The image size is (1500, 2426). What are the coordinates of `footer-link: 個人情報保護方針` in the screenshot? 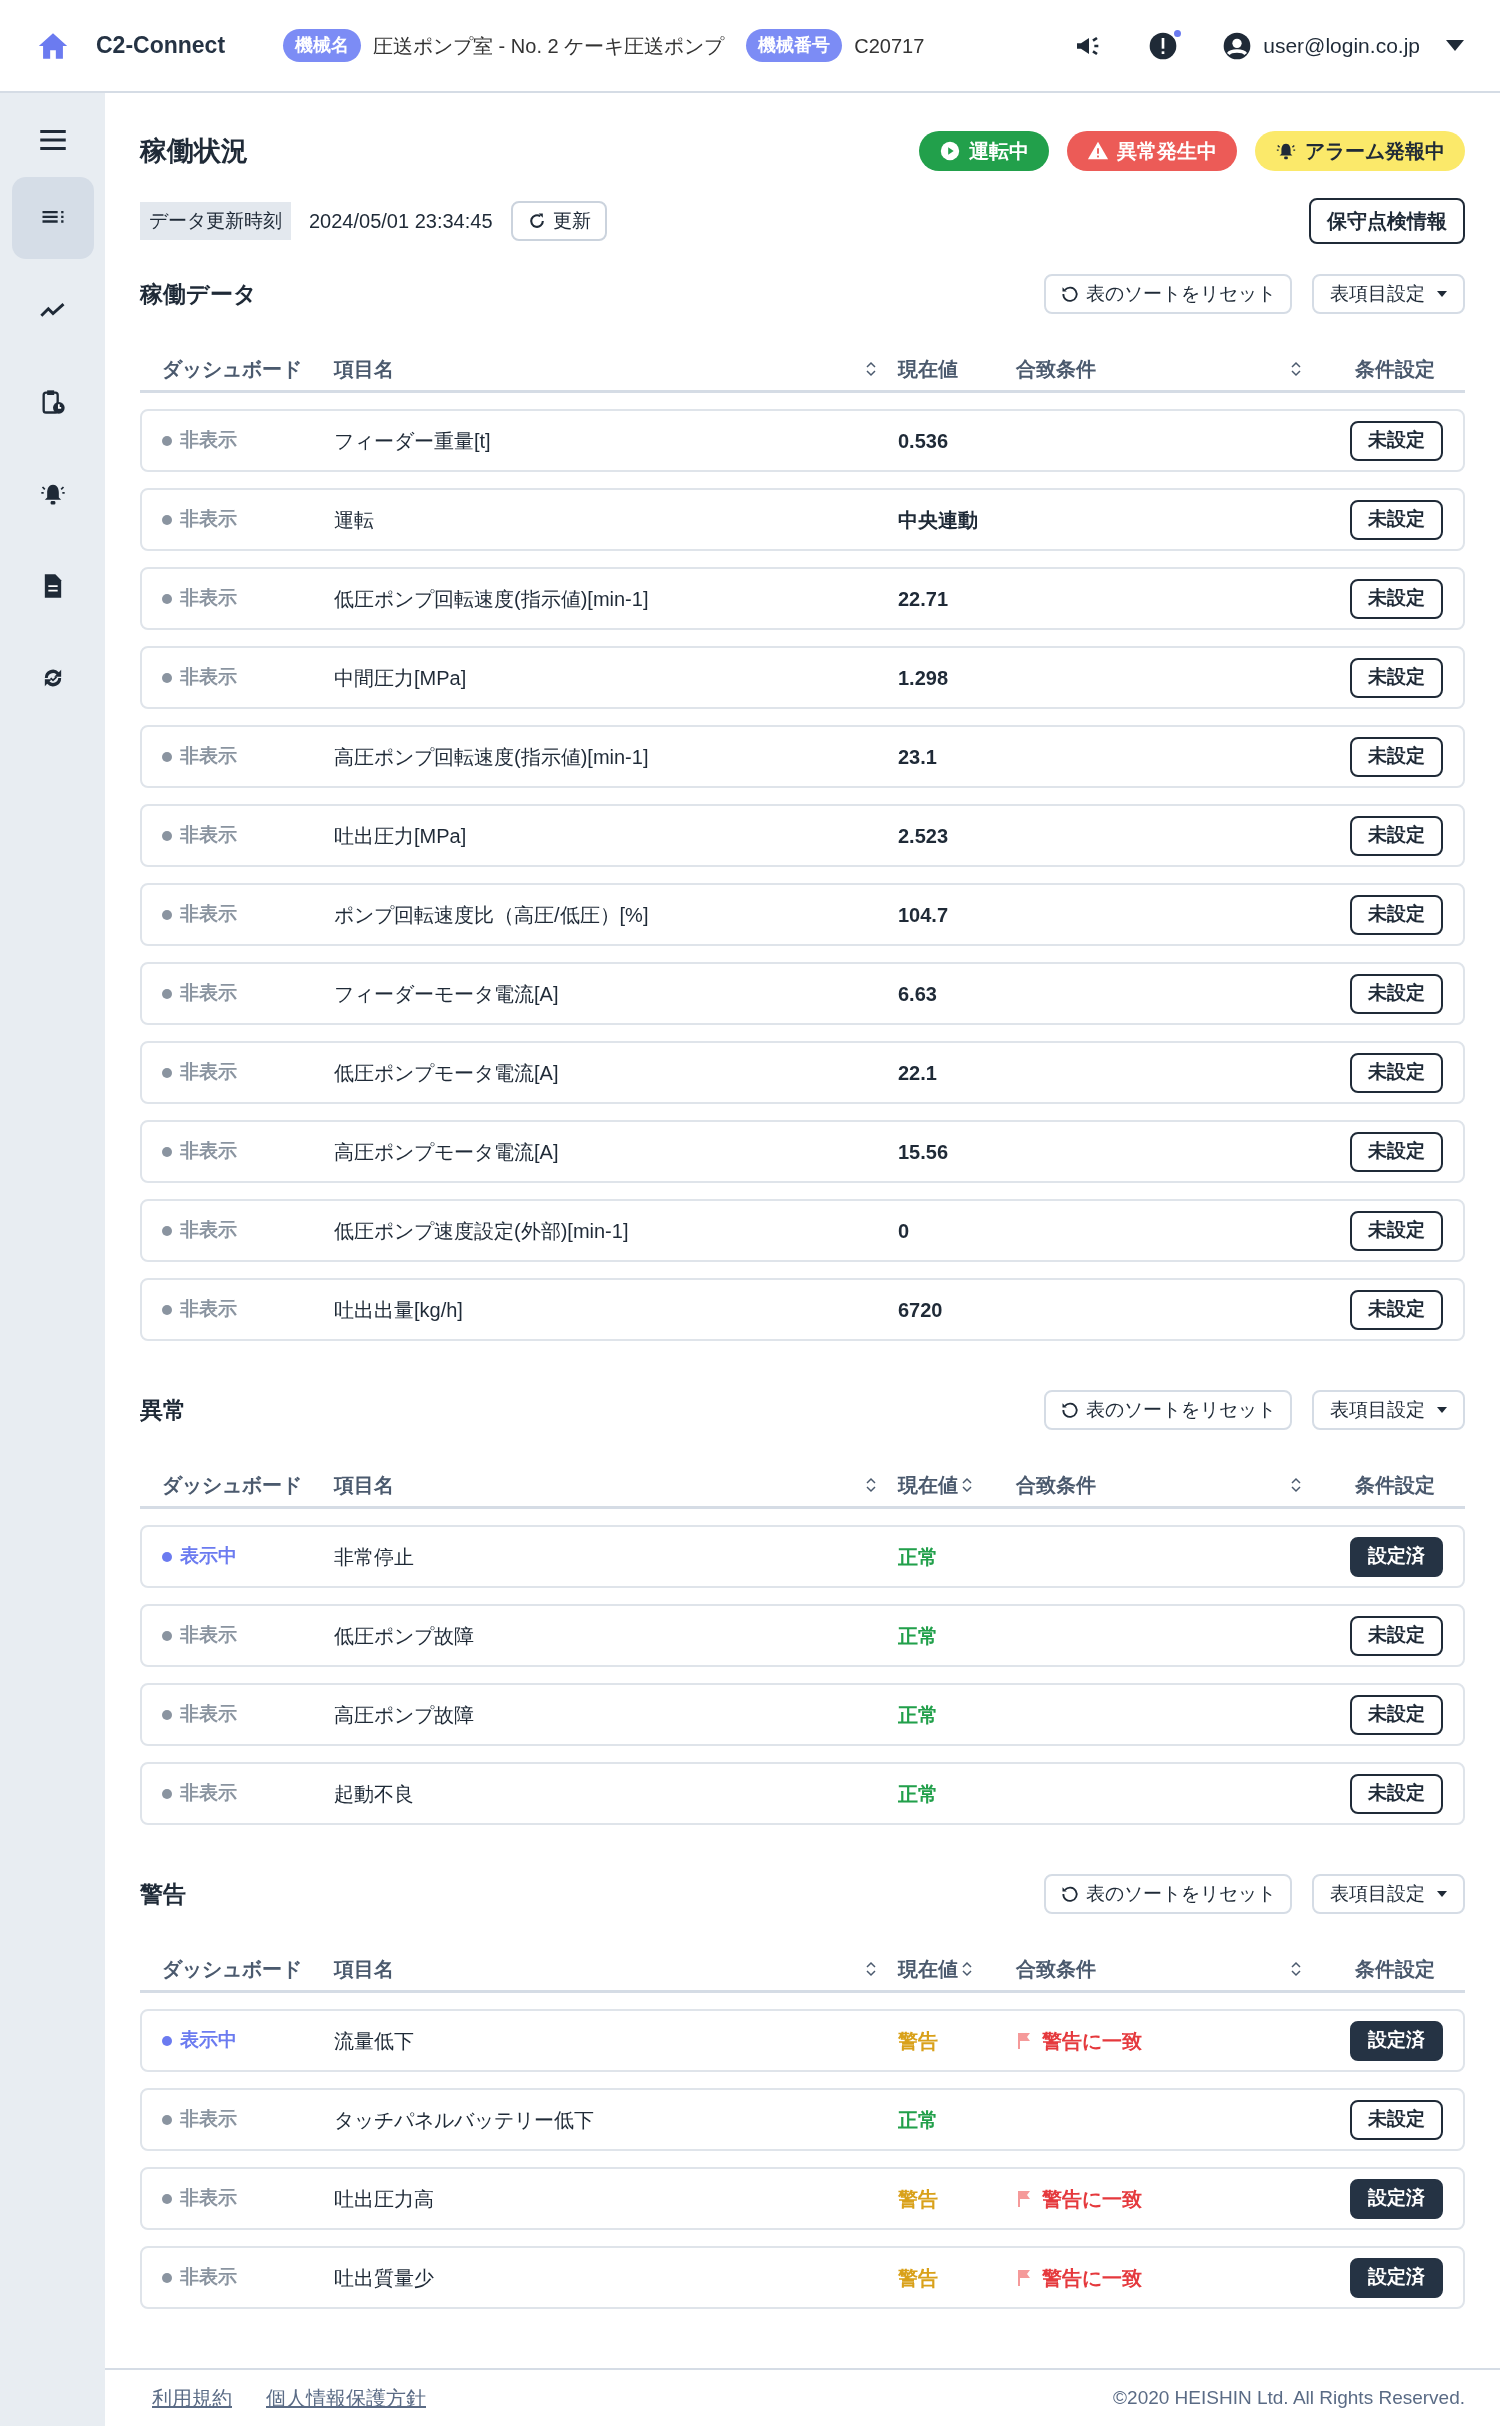 It's located at (346, 2398).